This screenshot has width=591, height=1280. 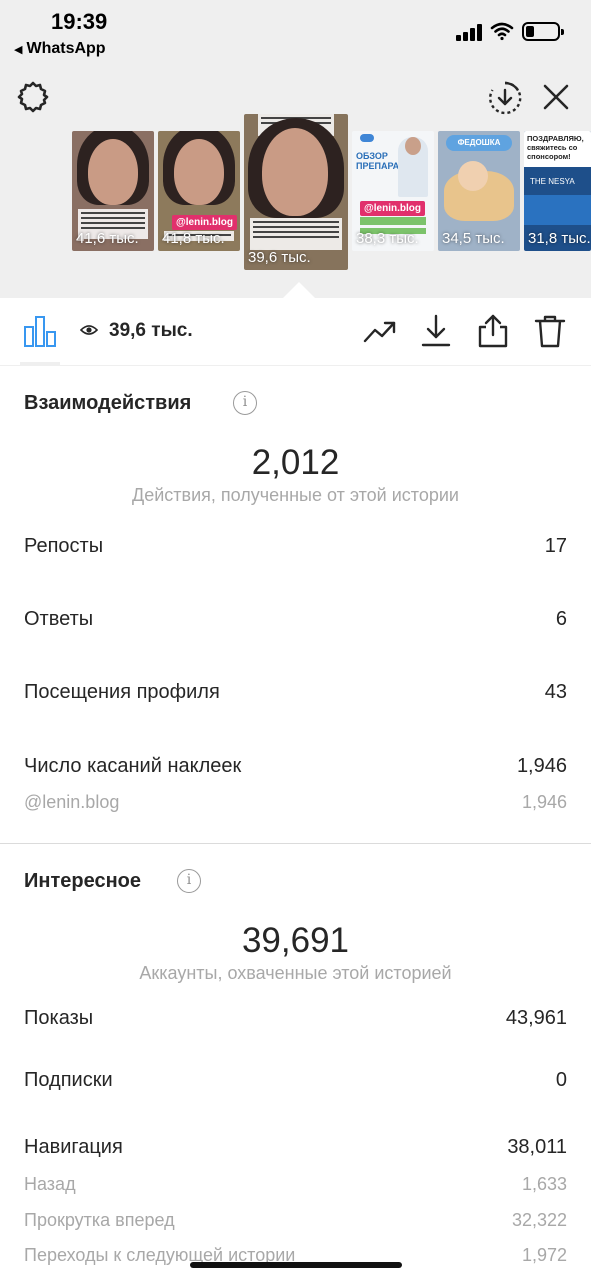 What do you see at coordinates (122, 692) in the screenshot?
I see `profile-visits-label: Посещения профиля` at bounding box center [122, 692].